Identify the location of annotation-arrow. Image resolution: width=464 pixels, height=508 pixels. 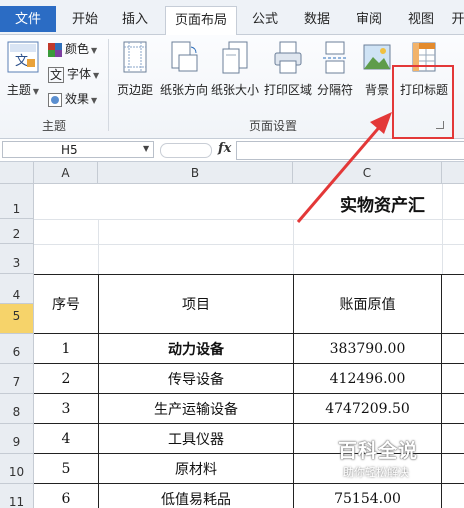
(344, 167).